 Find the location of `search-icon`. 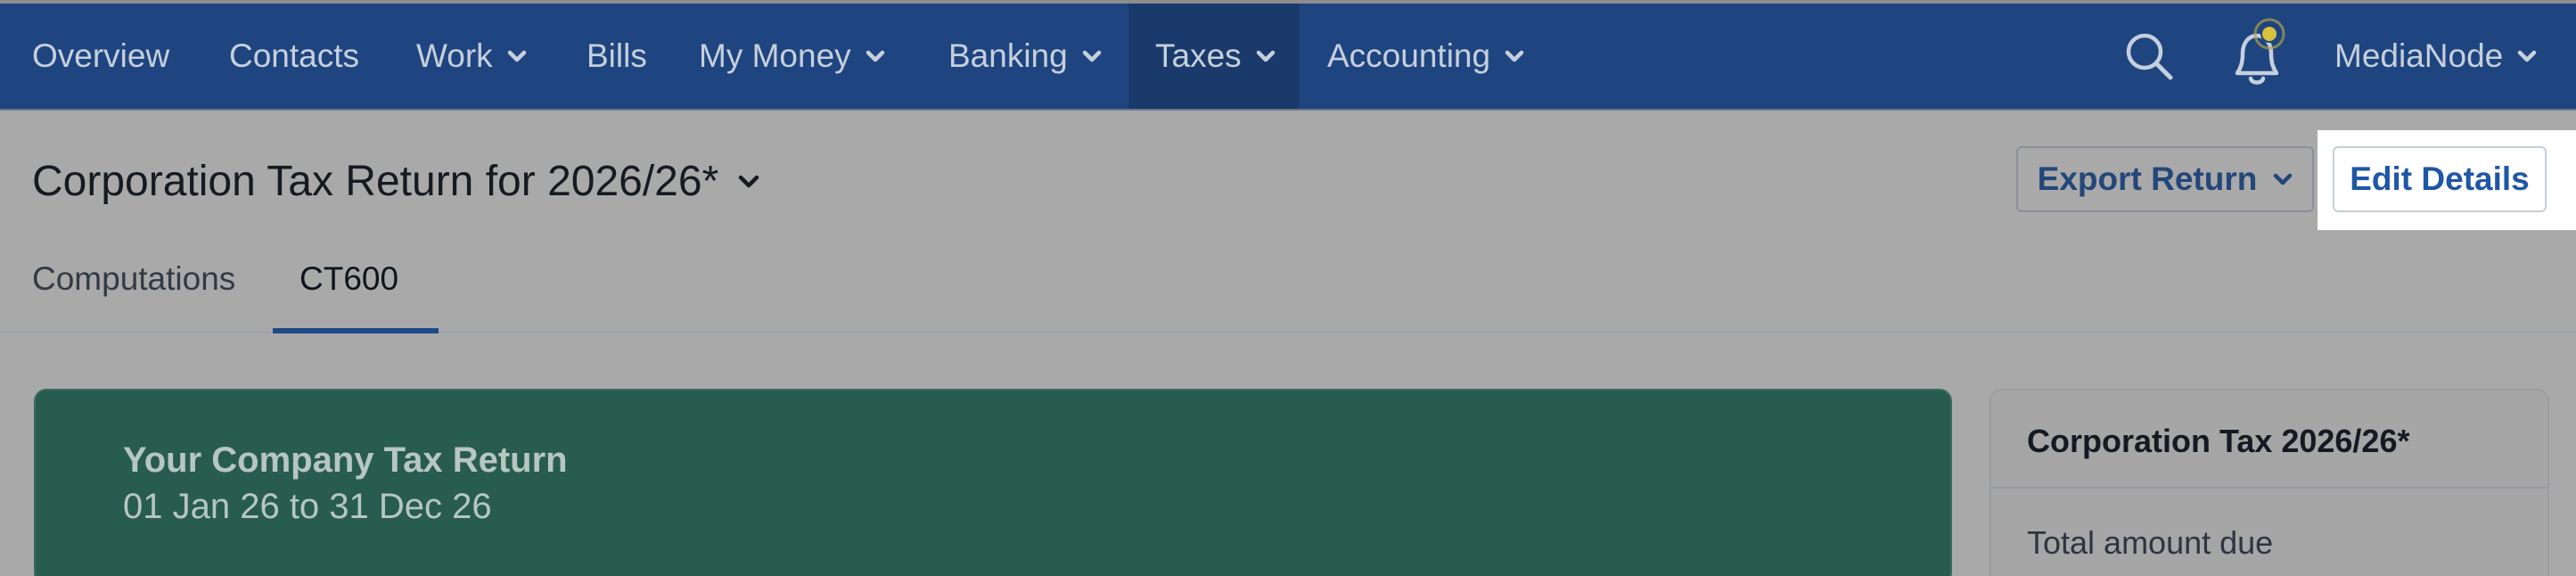

search-icon is located at coordinates (2149, 56).